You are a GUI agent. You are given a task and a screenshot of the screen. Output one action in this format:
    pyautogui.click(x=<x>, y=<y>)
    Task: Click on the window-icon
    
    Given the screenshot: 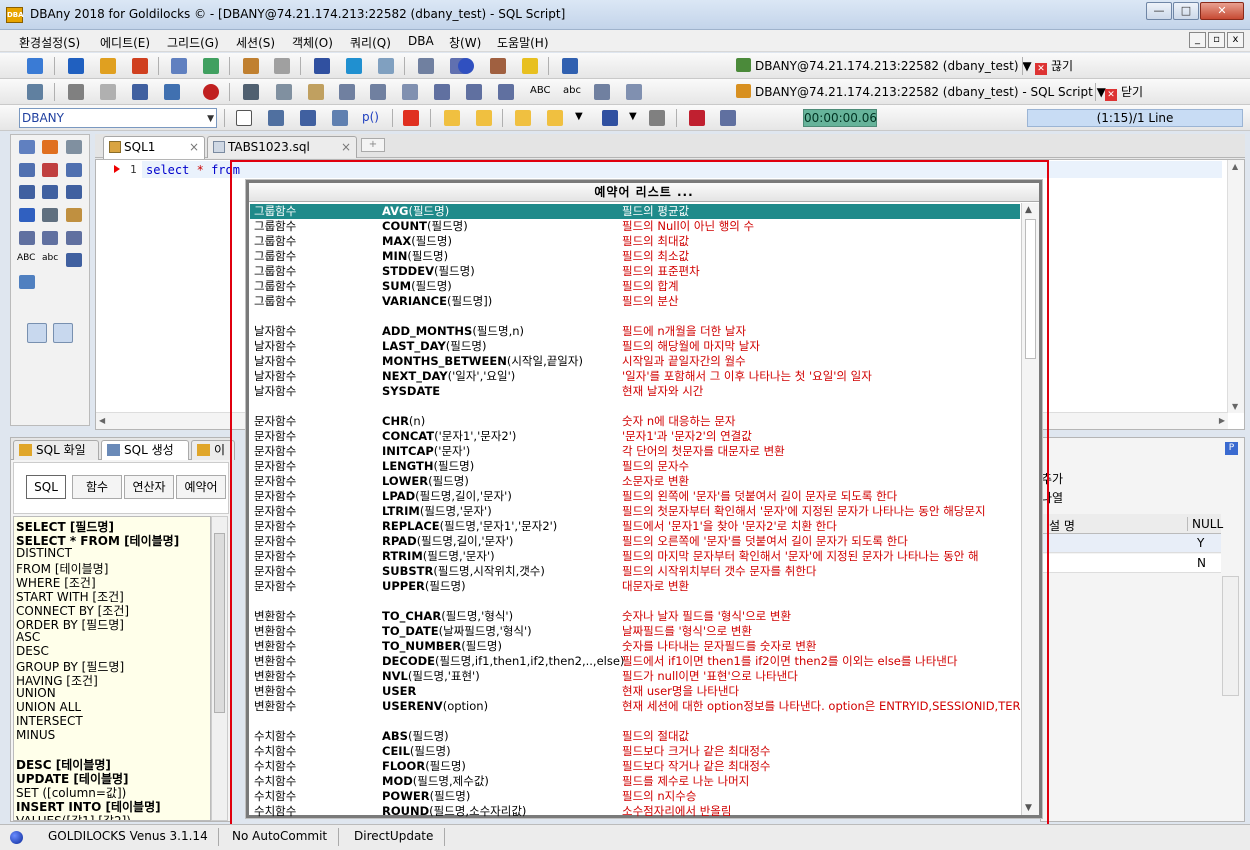 What is the action you would take?
    pyautogui.click(x=634, y=92)
    